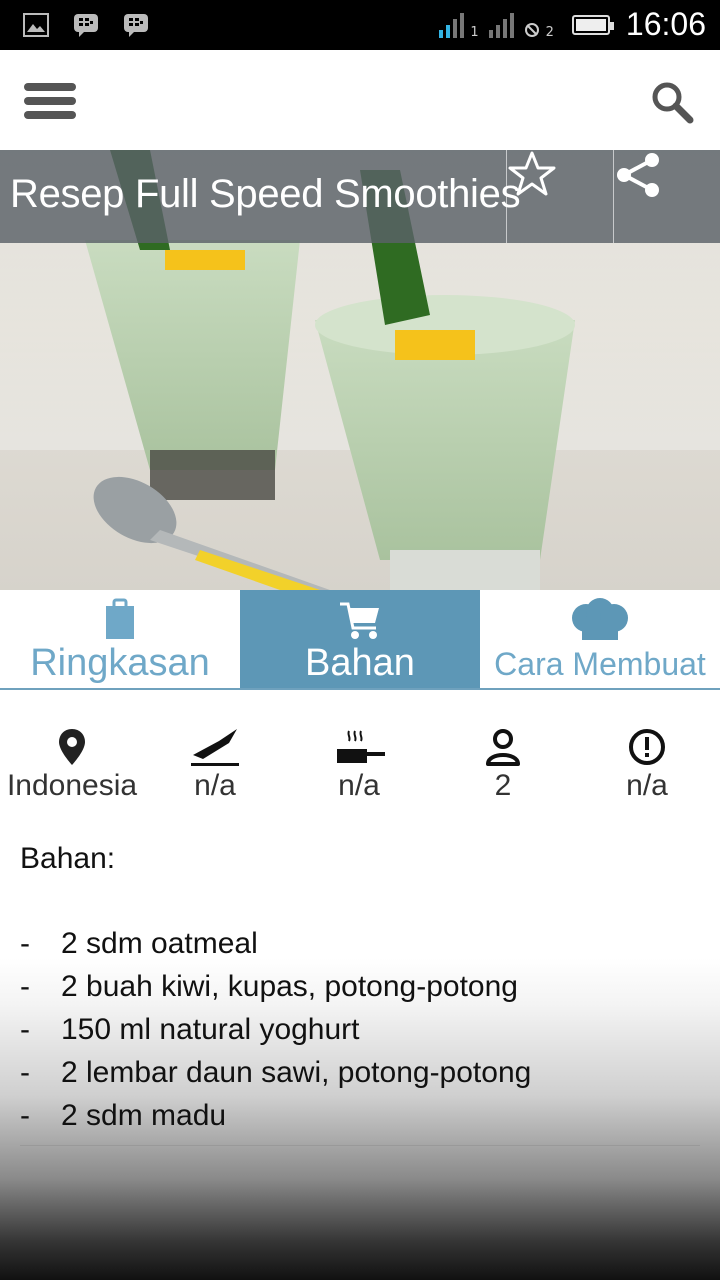 This screenshot has height=1280, width=720. I want to click on info-difficulty: n/a, so click(647, 764).